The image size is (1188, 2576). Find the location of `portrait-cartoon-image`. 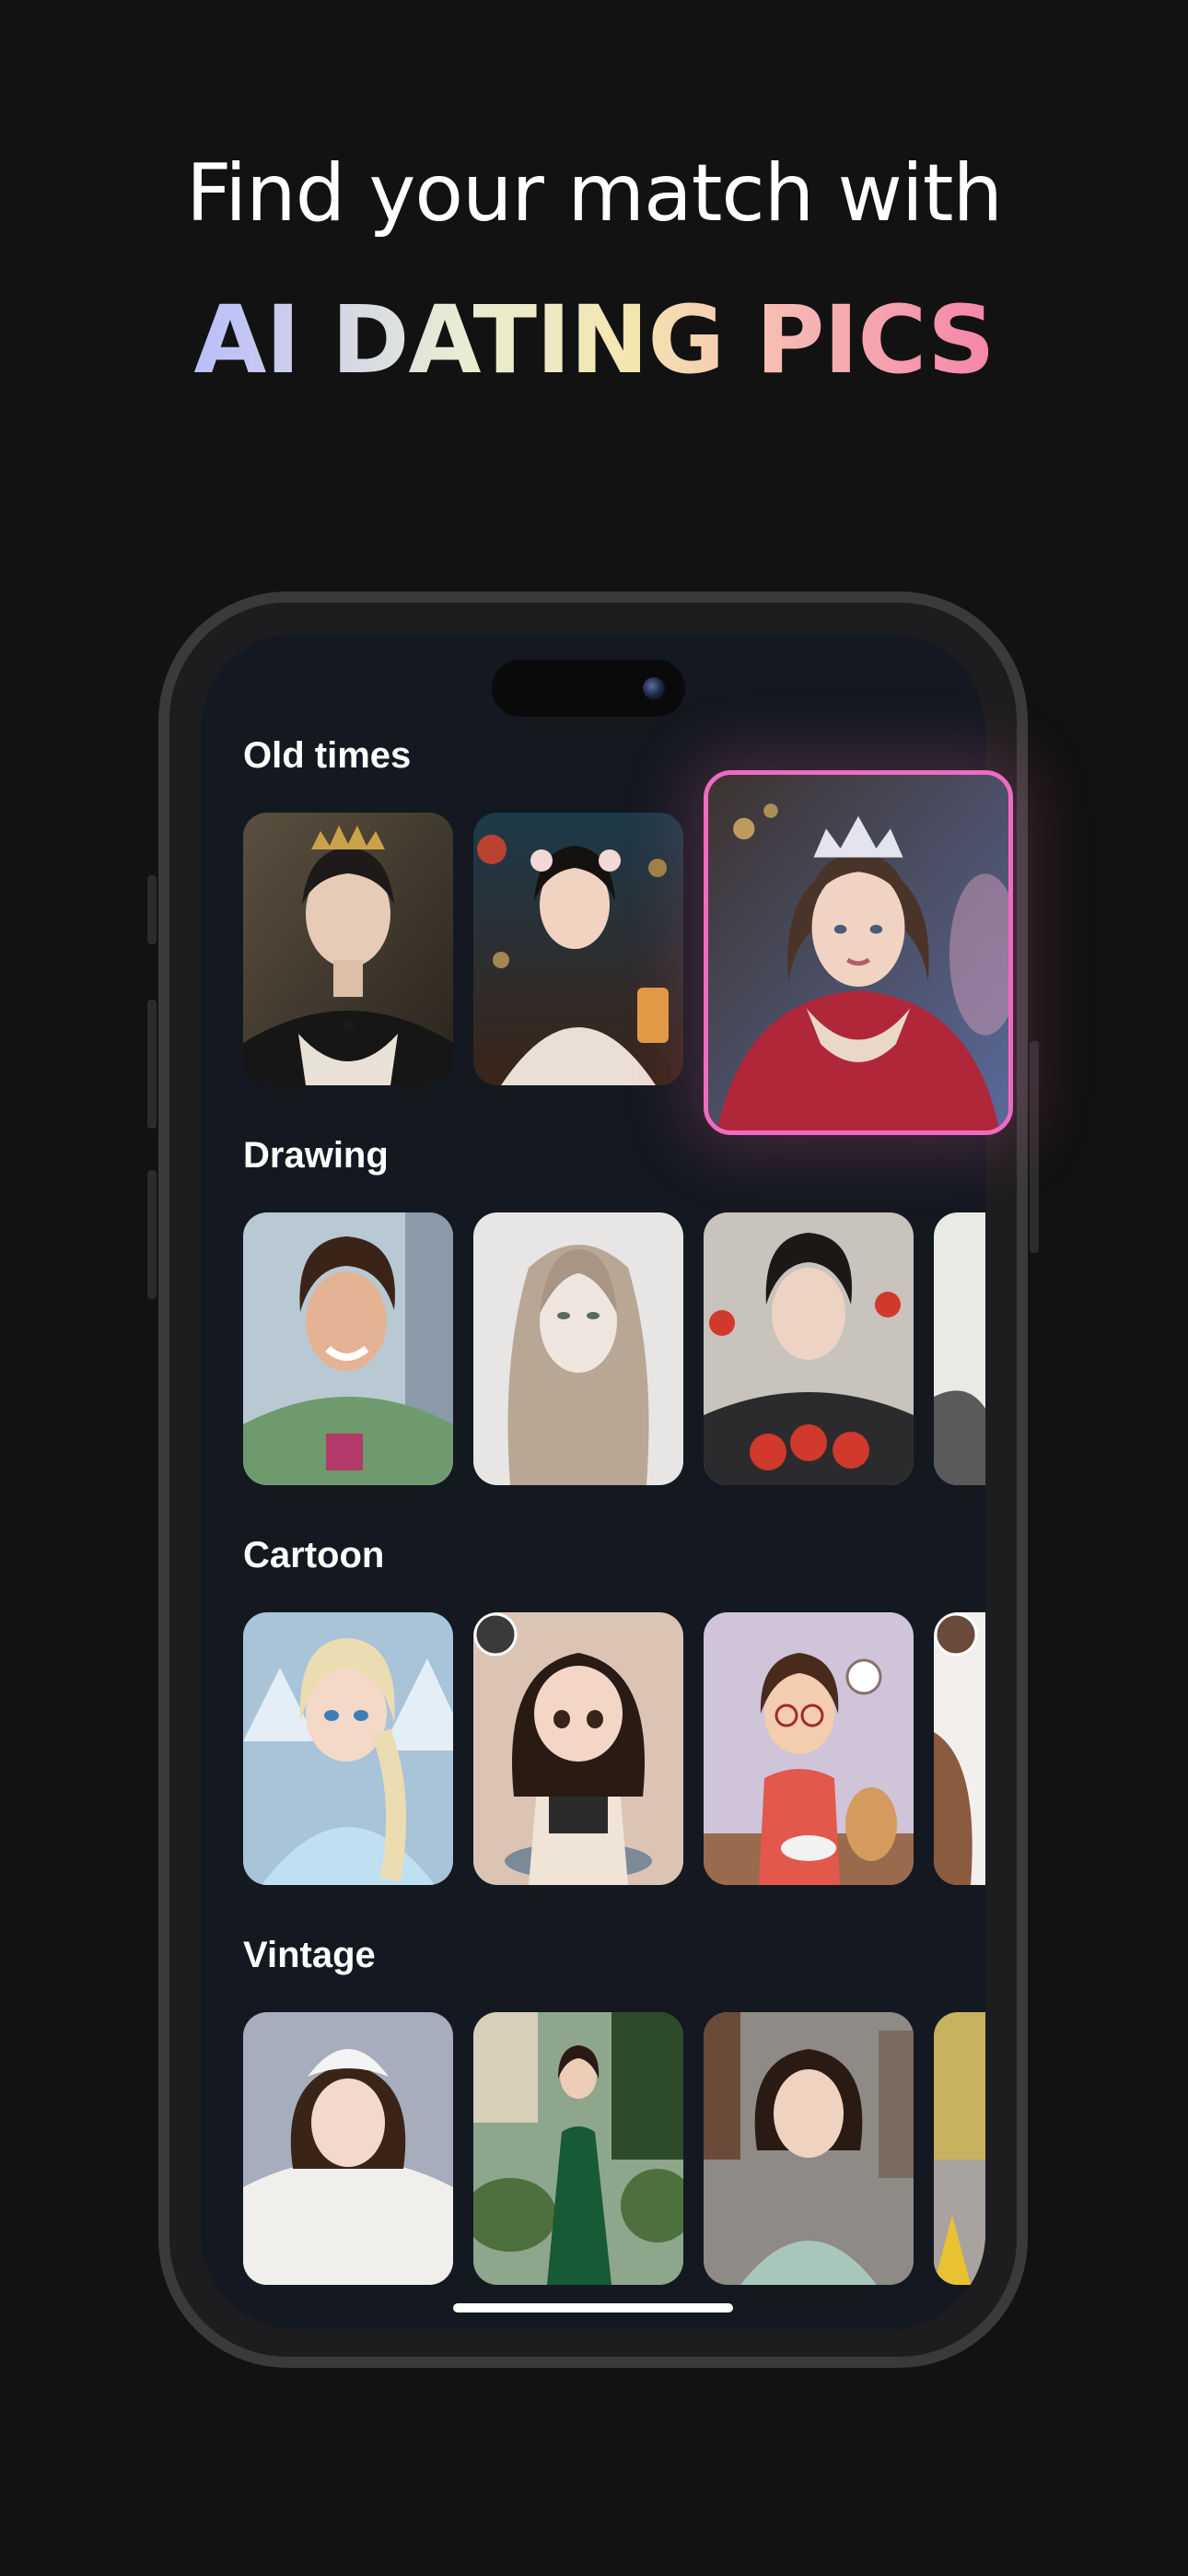

portrait-cartoon-image is located at coordinates (959, 1748).